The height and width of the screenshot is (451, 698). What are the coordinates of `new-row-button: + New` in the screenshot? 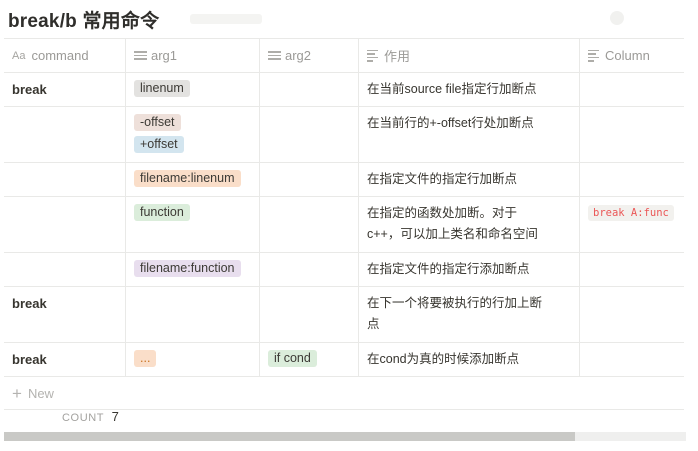 It's located at (344, 393).